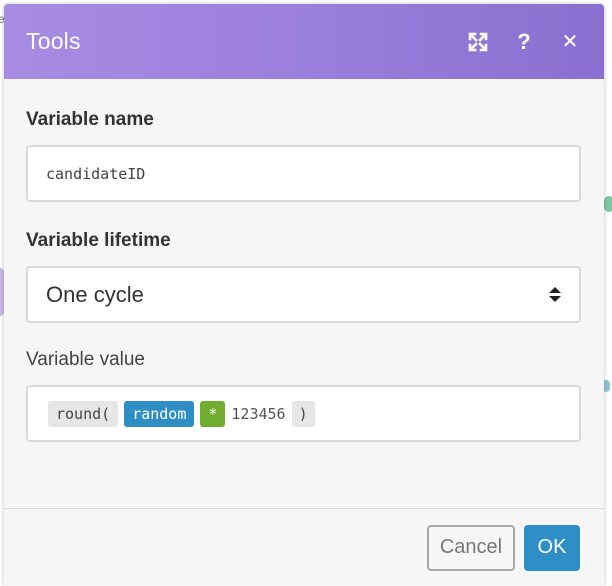  I want to click on variable-value-input: round( random * 123456 ), so click(303, 413).